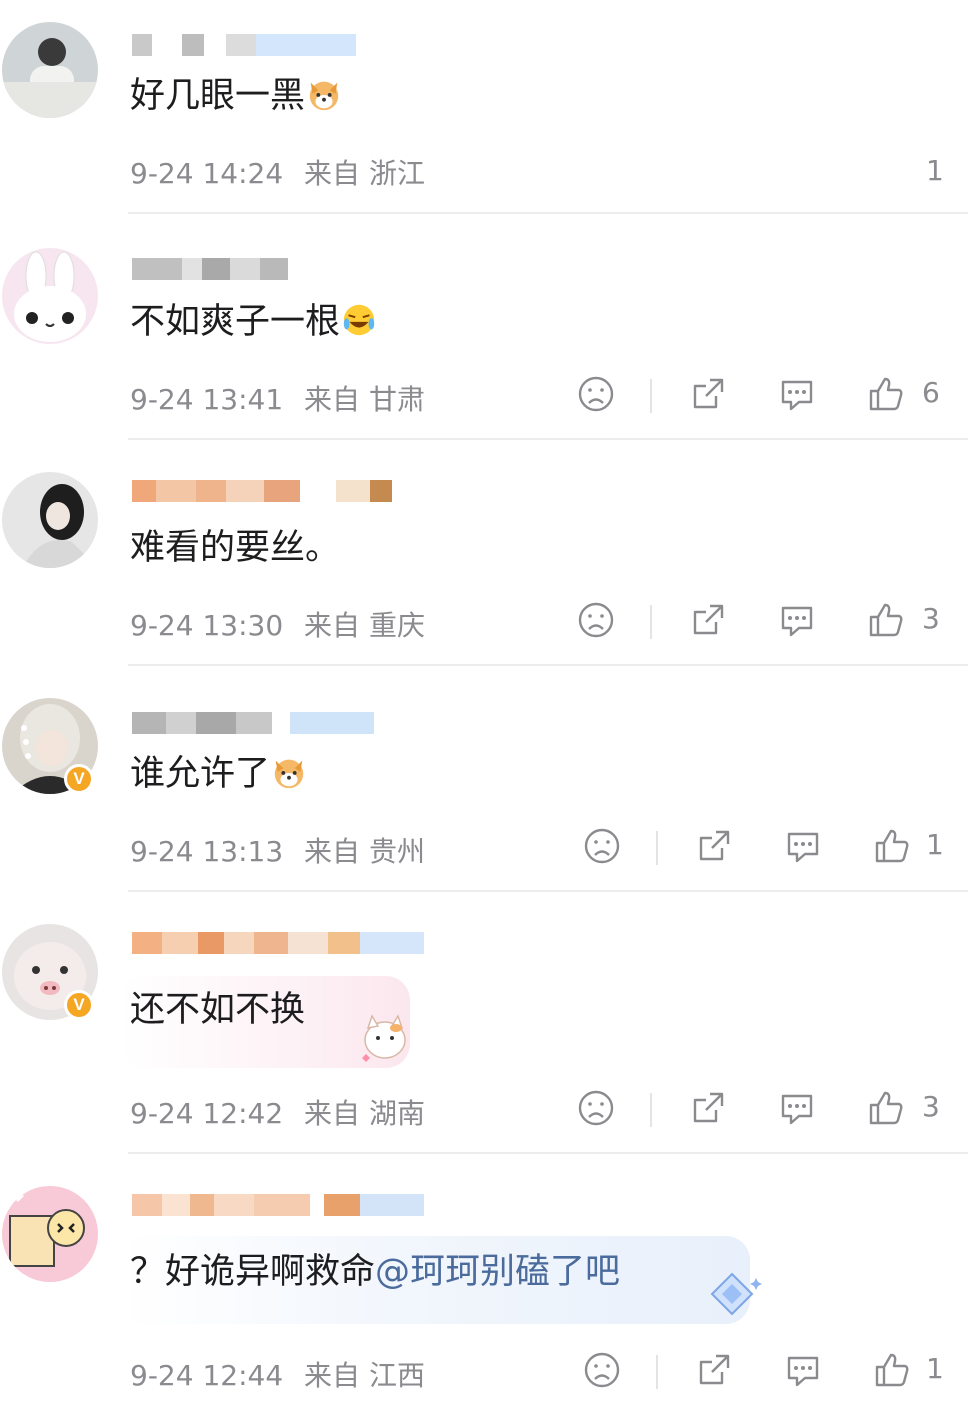 The width and height of the screenshot is (968, 1410). I want to click on diamond-sticker-icon, so click(732, 1295).